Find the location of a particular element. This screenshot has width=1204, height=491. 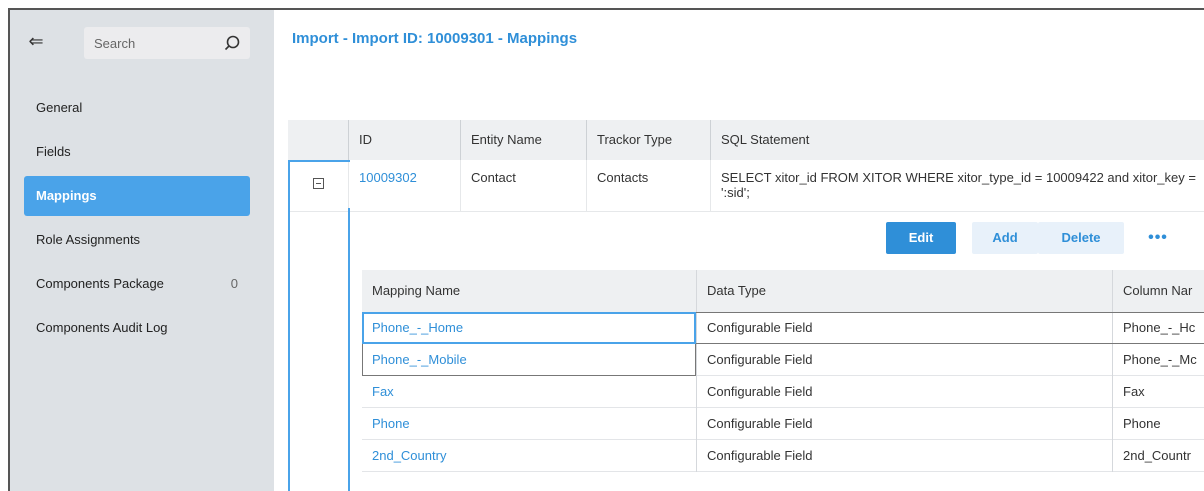

column-name-cell: Phone_-_Mc is located at coordinates (1158, 360).